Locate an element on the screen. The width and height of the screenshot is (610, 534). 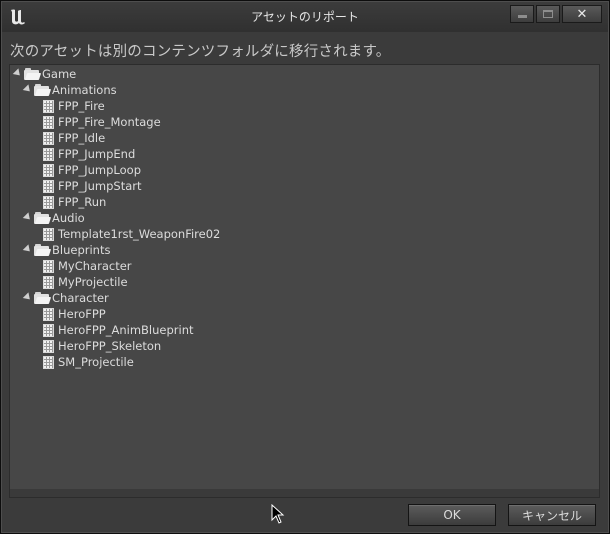
tree-item-label: MyCharacter is located at coordinates (95, 266).